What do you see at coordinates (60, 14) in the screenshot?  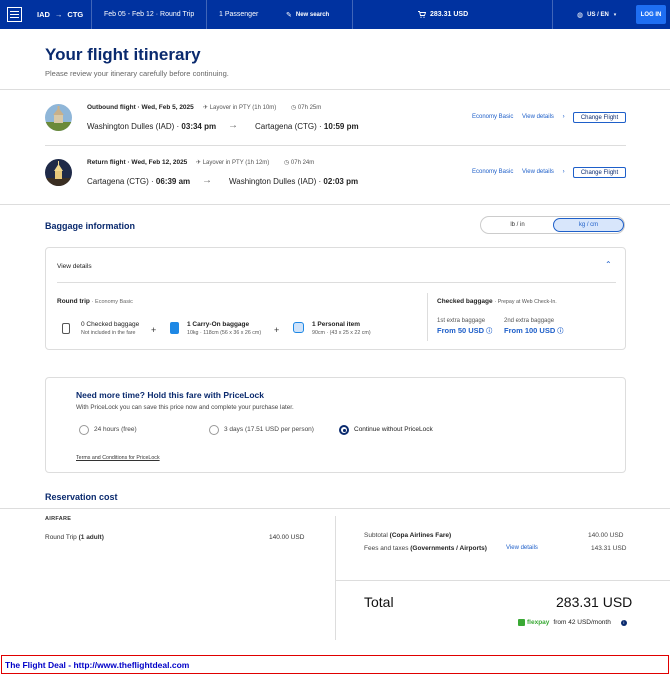 I see `route-summary: IAD → CTG` at bounding box center [60, 14].